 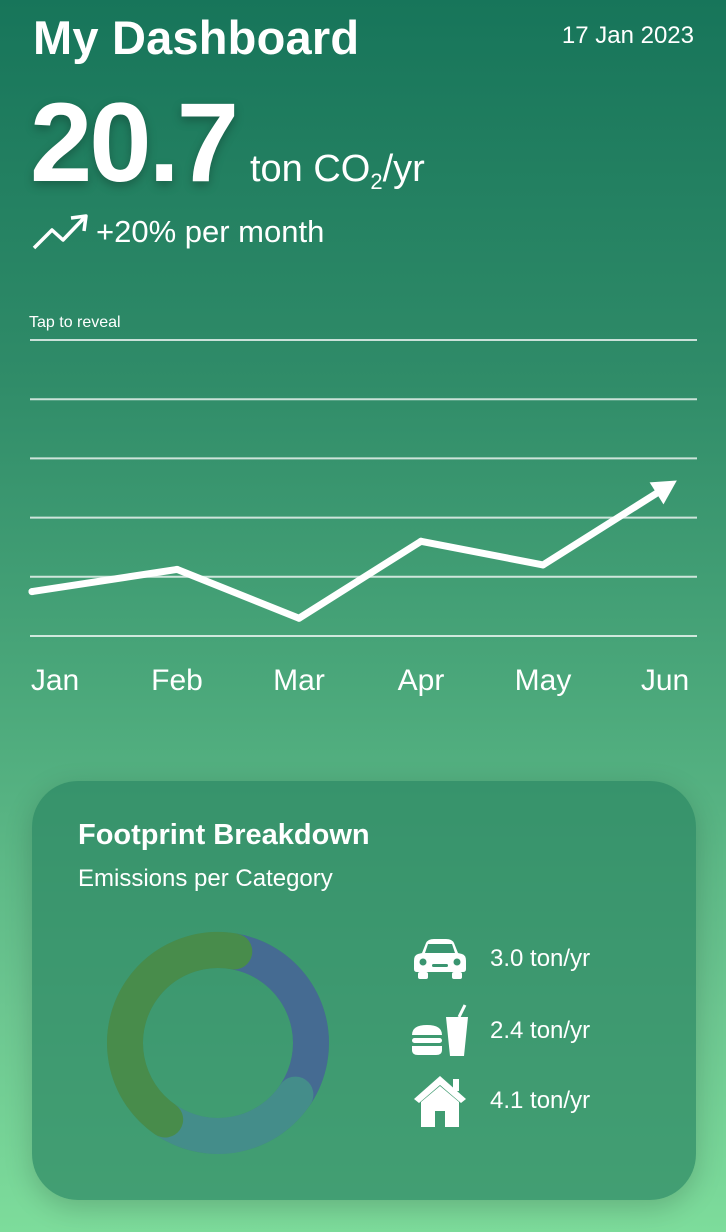 What do you see at coordinates (177, 569) in the screenshot?
I see `data-point-feb` at bounding box center [177, 569].